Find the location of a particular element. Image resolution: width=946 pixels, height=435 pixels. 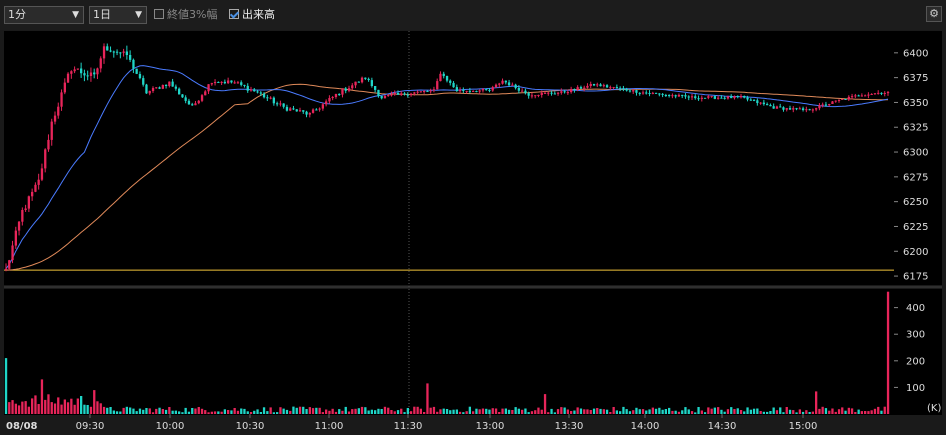

time-tick-label: 11:30 is located at coordinates (408, 426).